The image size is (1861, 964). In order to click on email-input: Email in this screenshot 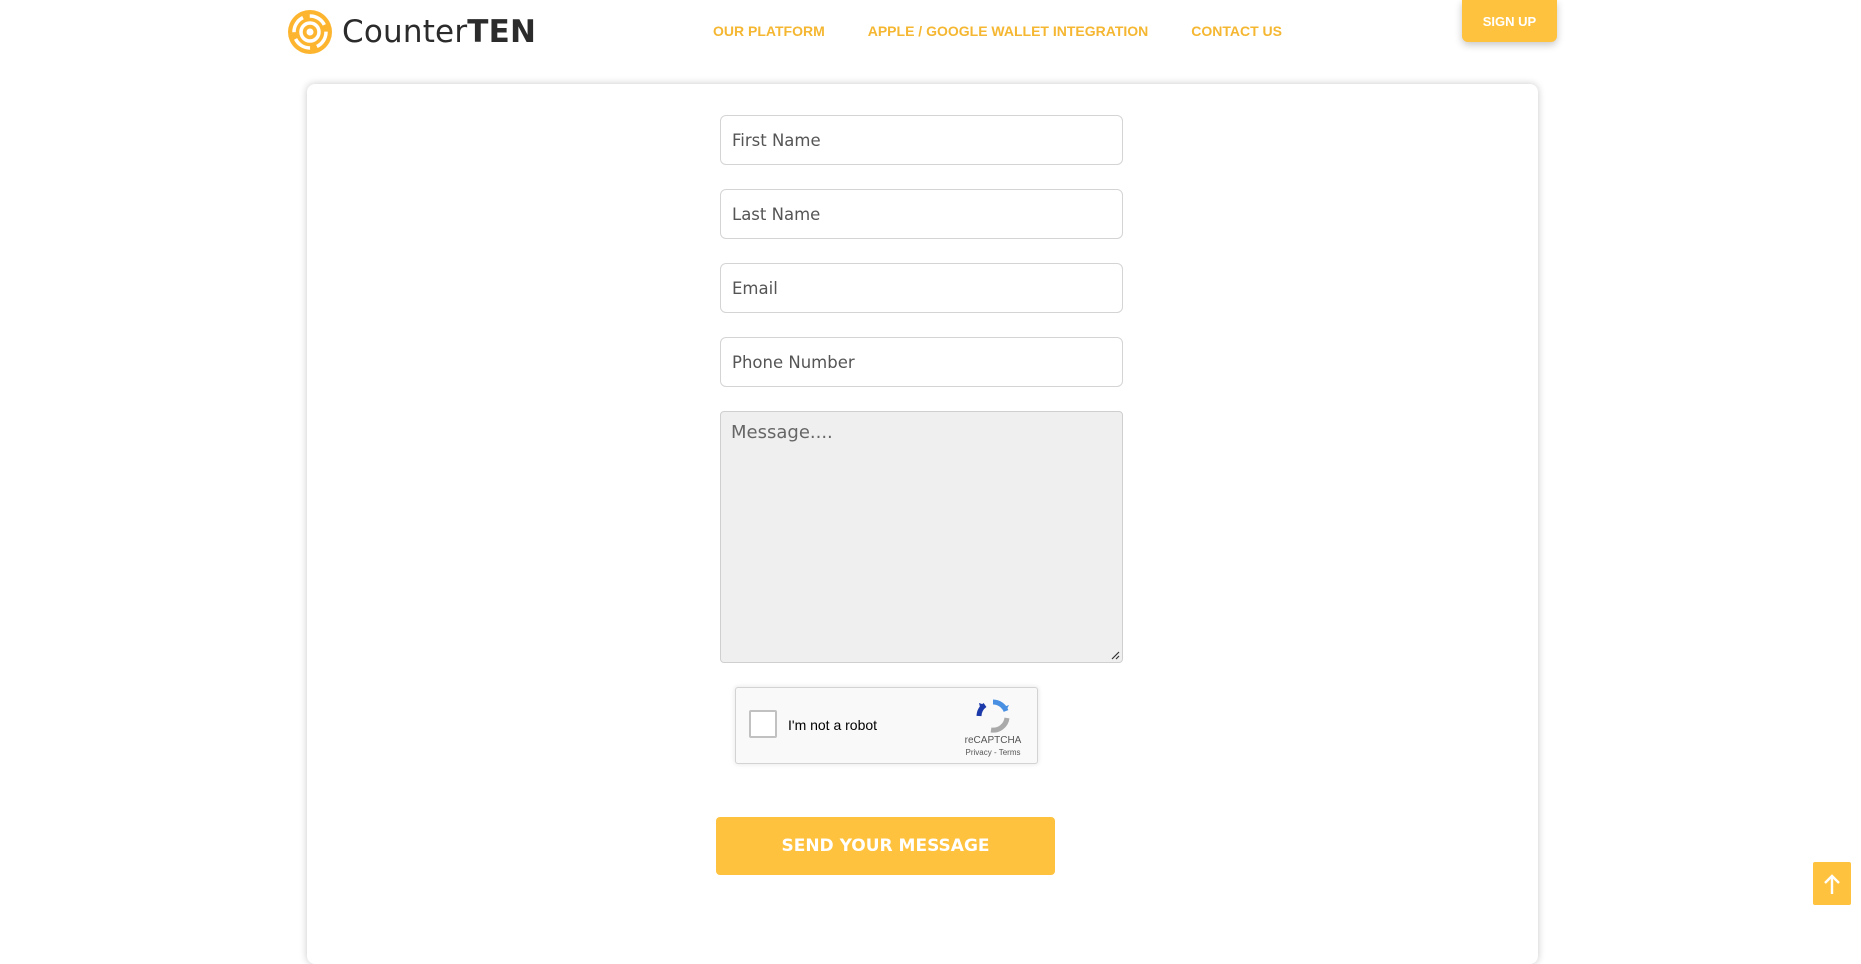, I will do `click(921, 288)`.